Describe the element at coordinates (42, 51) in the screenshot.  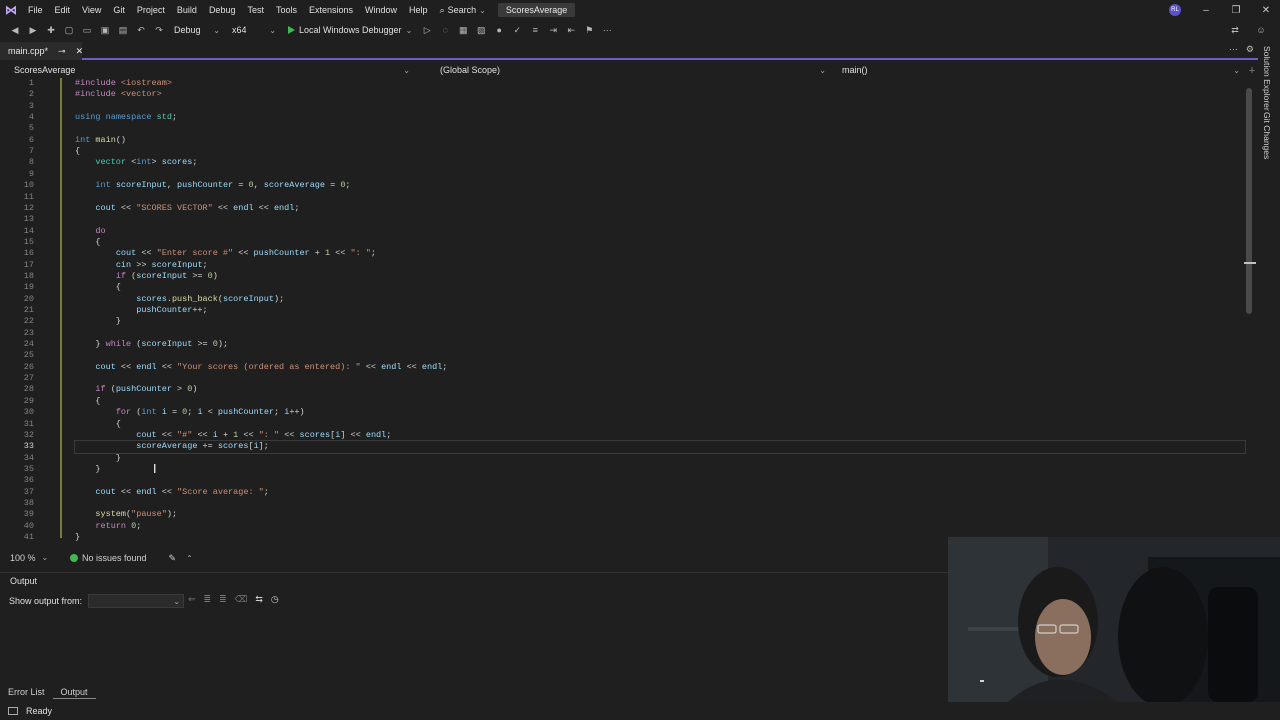
I see `tab-main-cpp: main.cpp* ⊸ ✕` at that location.